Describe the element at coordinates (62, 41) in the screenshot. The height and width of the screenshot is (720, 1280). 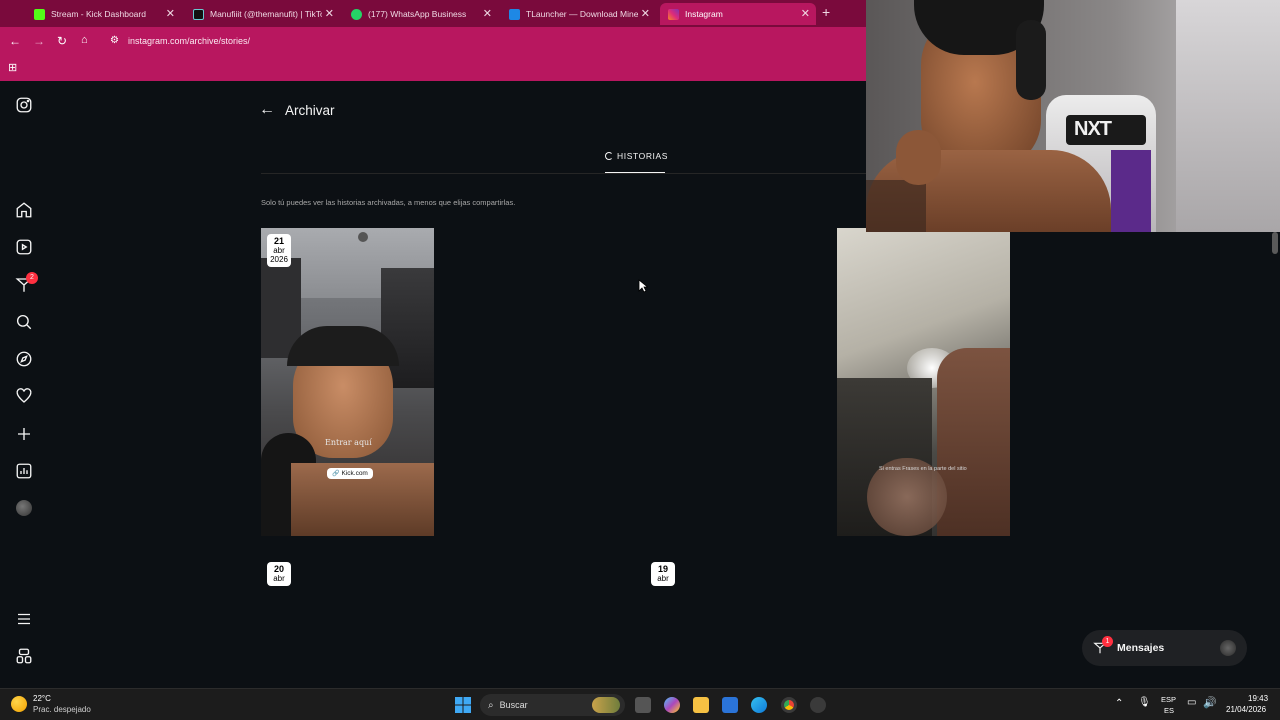
I see `reload-icon: ↻` at that location.